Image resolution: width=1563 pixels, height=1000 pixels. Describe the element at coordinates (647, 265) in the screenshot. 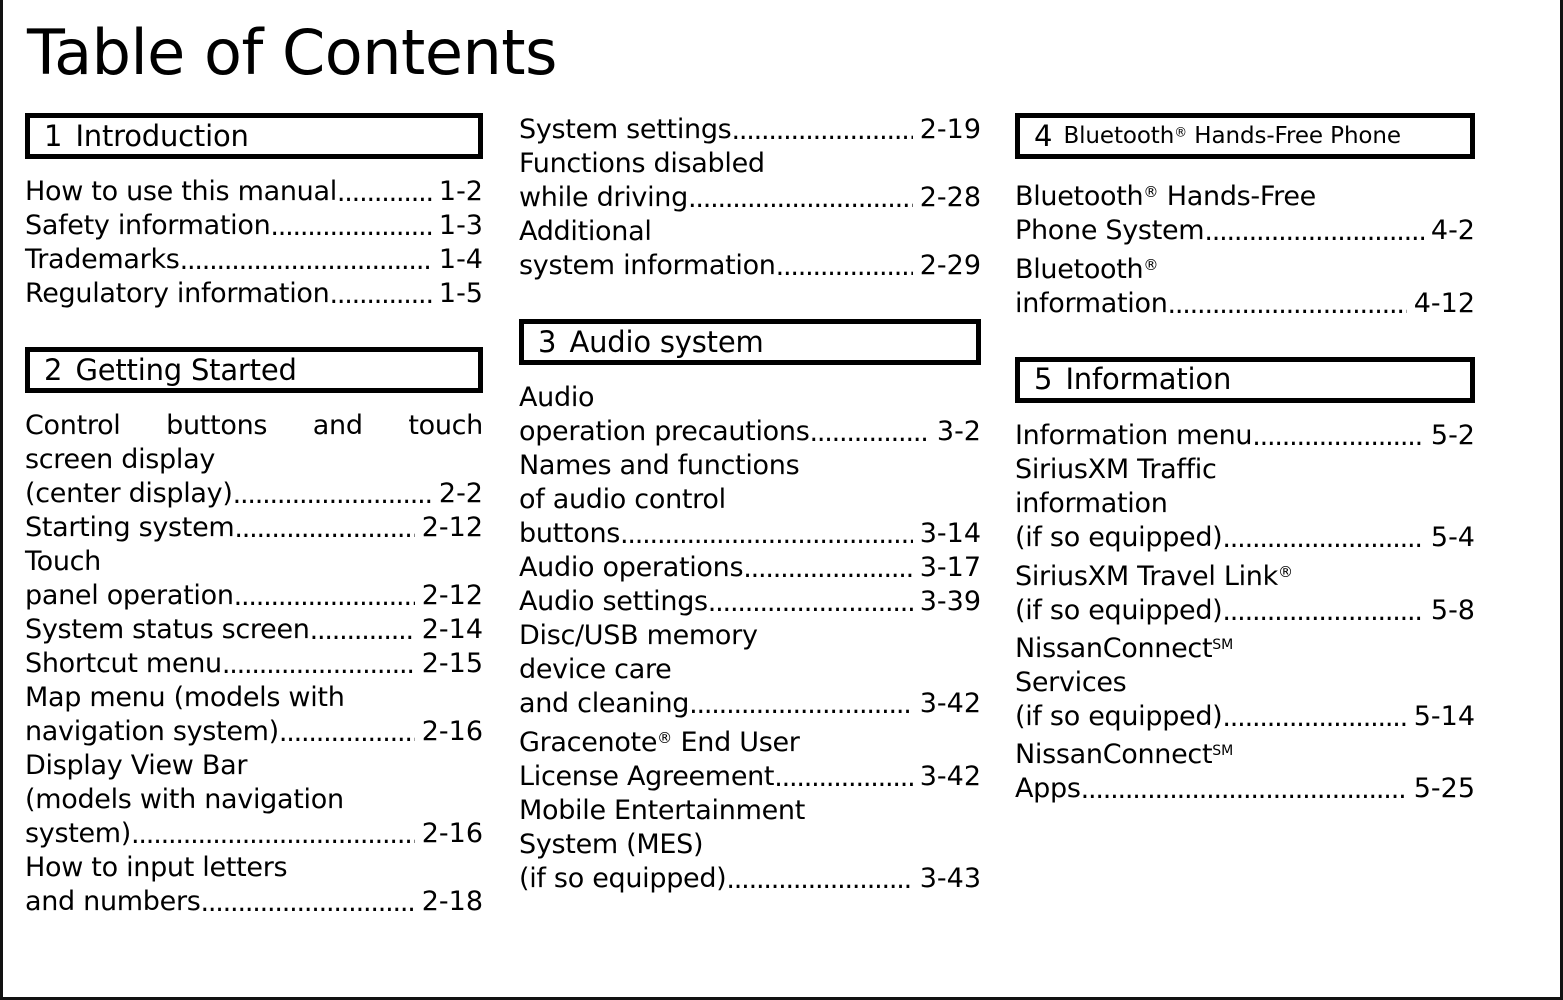

I see `toc-entry-text: system information` at that location.